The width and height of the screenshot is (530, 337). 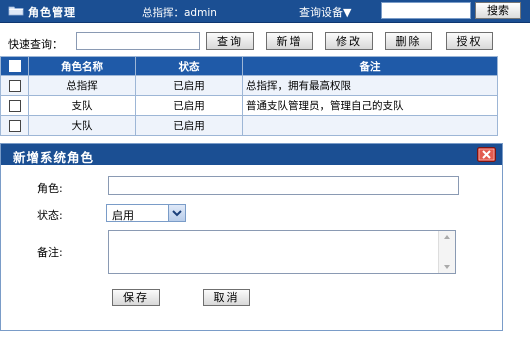 I want to click on scrollbar, so click(x=446, y=252).